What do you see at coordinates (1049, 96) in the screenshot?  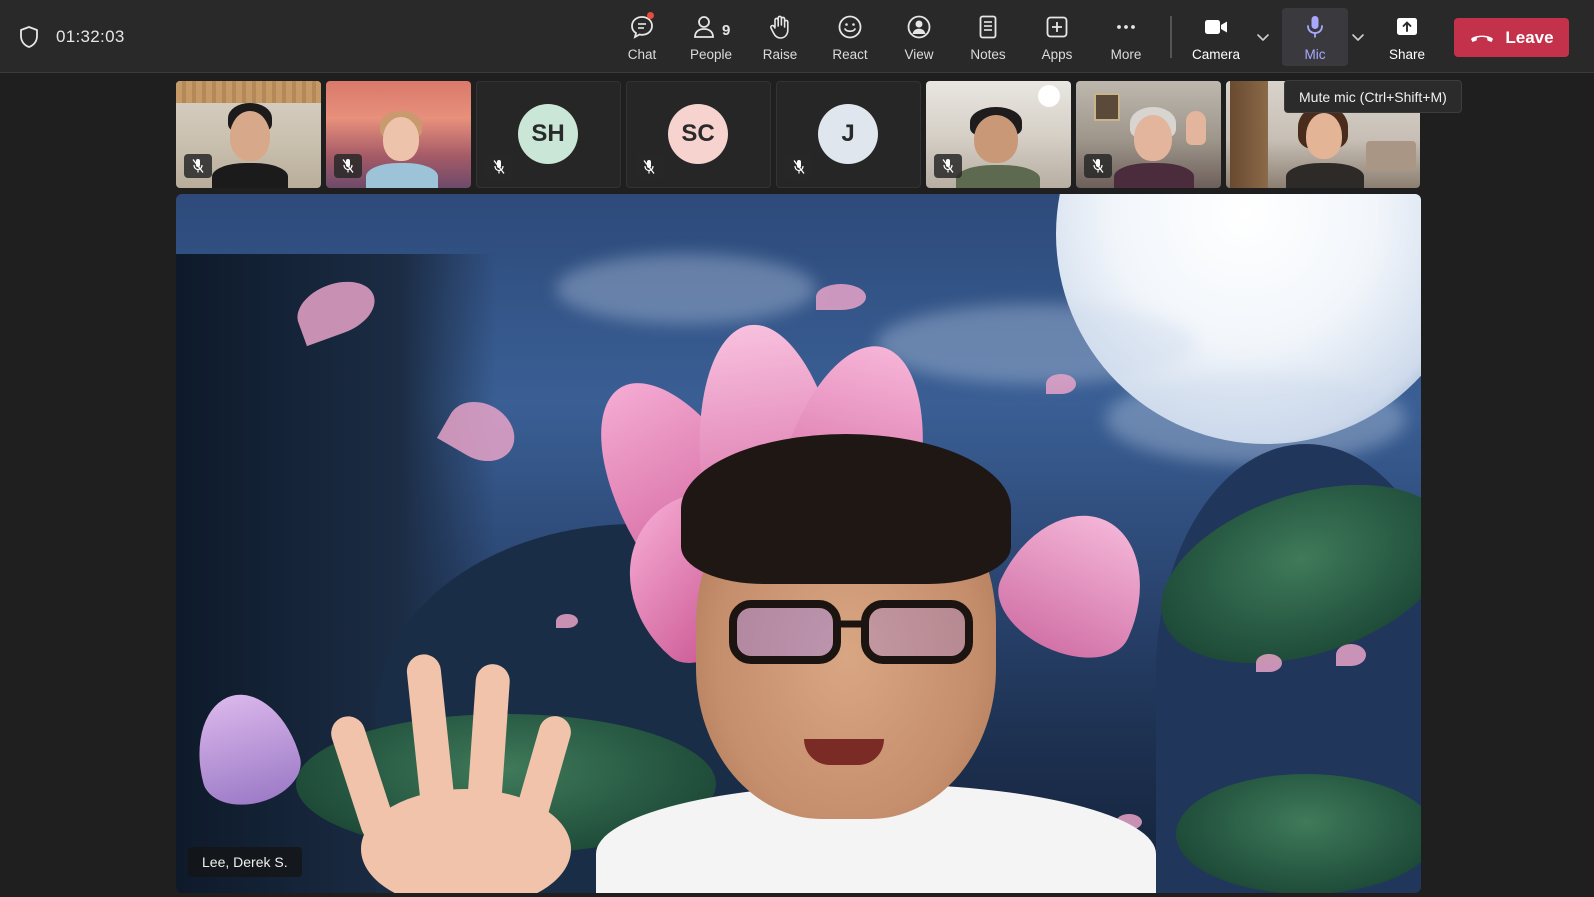 I see `lamp-light` at bounding box center [1049, 96].